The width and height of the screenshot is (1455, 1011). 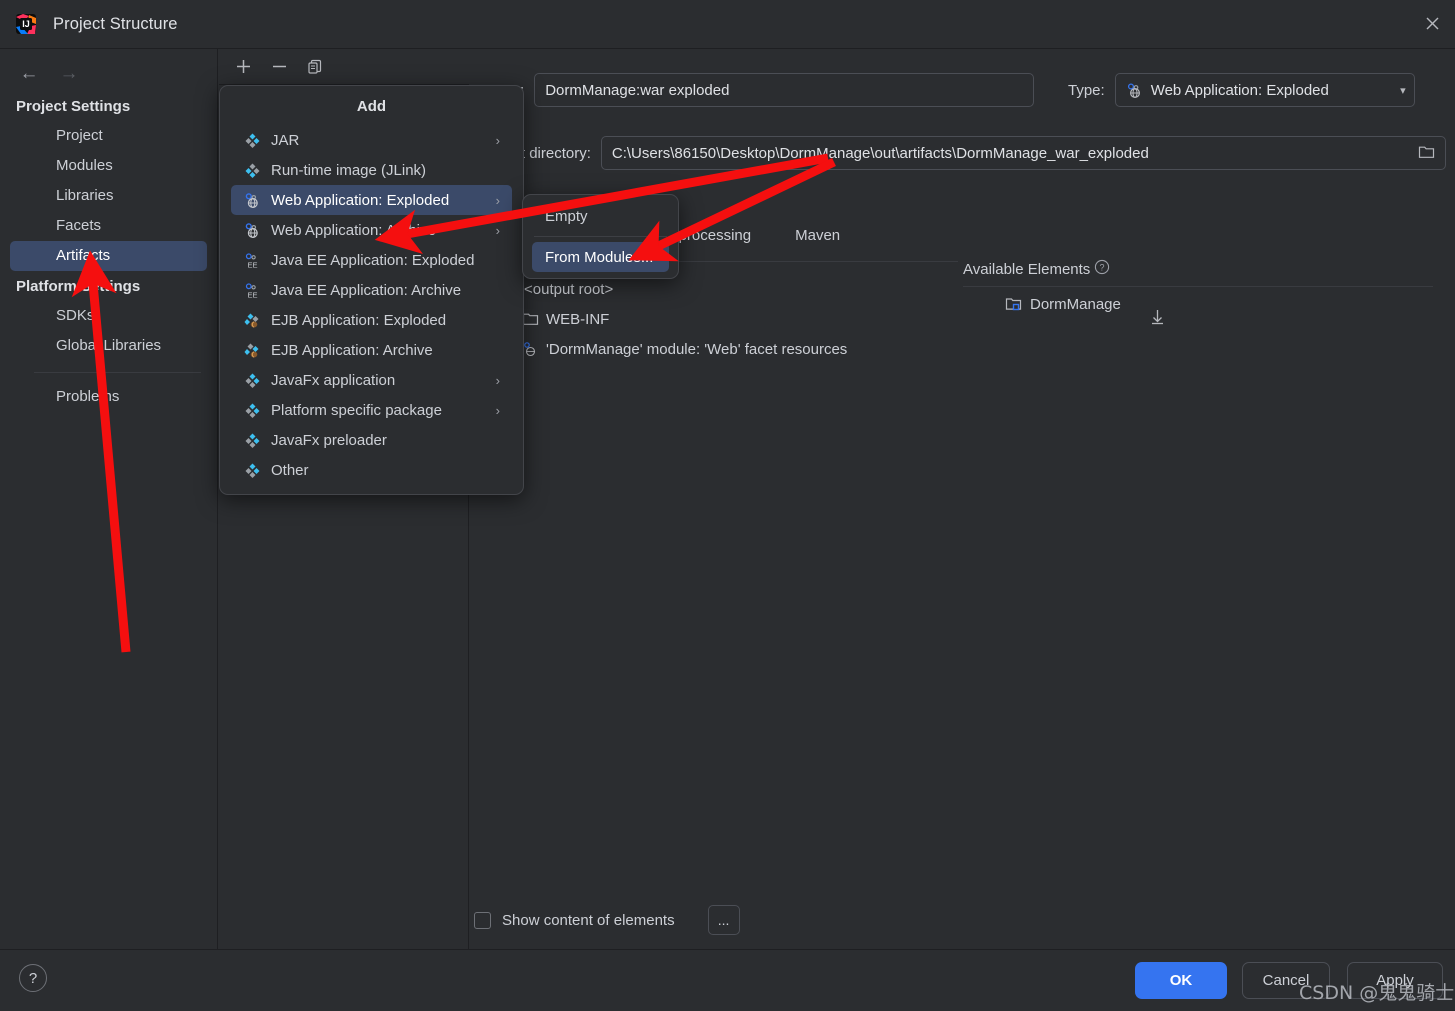 I want to click on tree-row: WEB-INF, so click(x=730, y=319).